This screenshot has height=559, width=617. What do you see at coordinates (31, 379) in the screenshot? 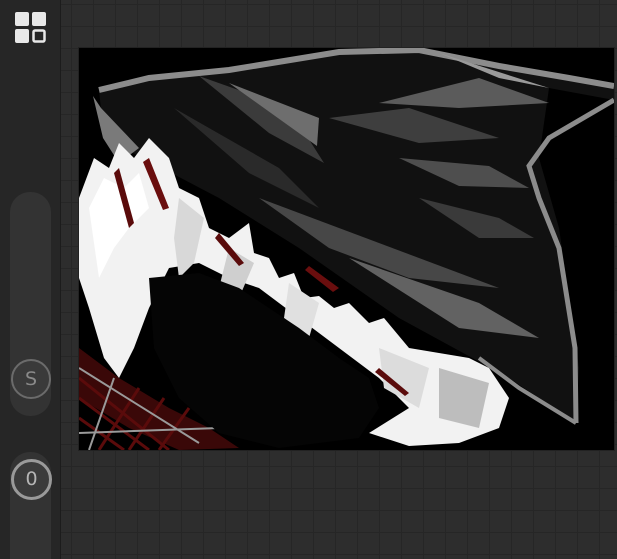
I see `symmetry-button: S` at bounding box center [31, 379].